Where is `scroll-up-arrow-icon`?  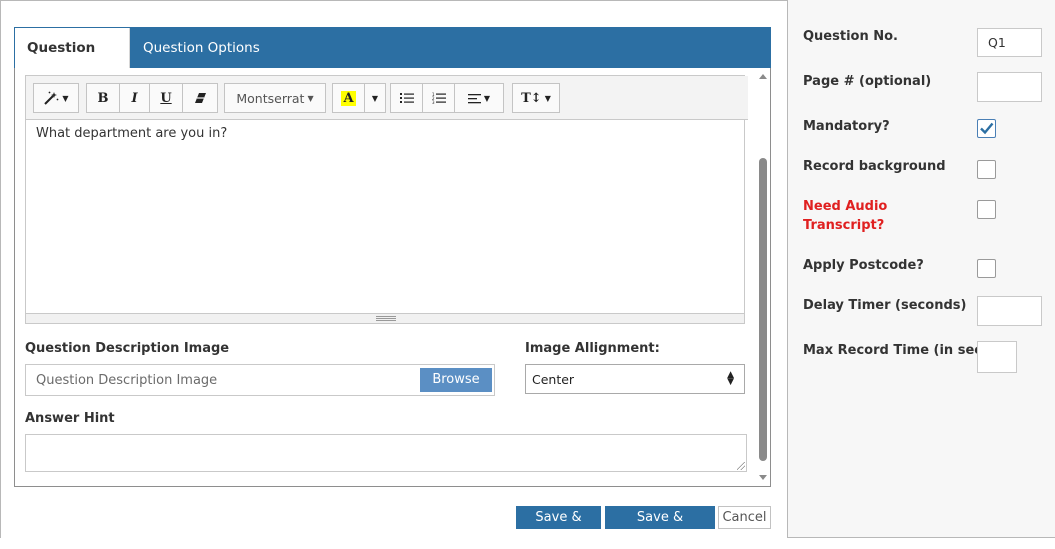
scroll-up-arrow-icon is located at coordinates (763, 76).